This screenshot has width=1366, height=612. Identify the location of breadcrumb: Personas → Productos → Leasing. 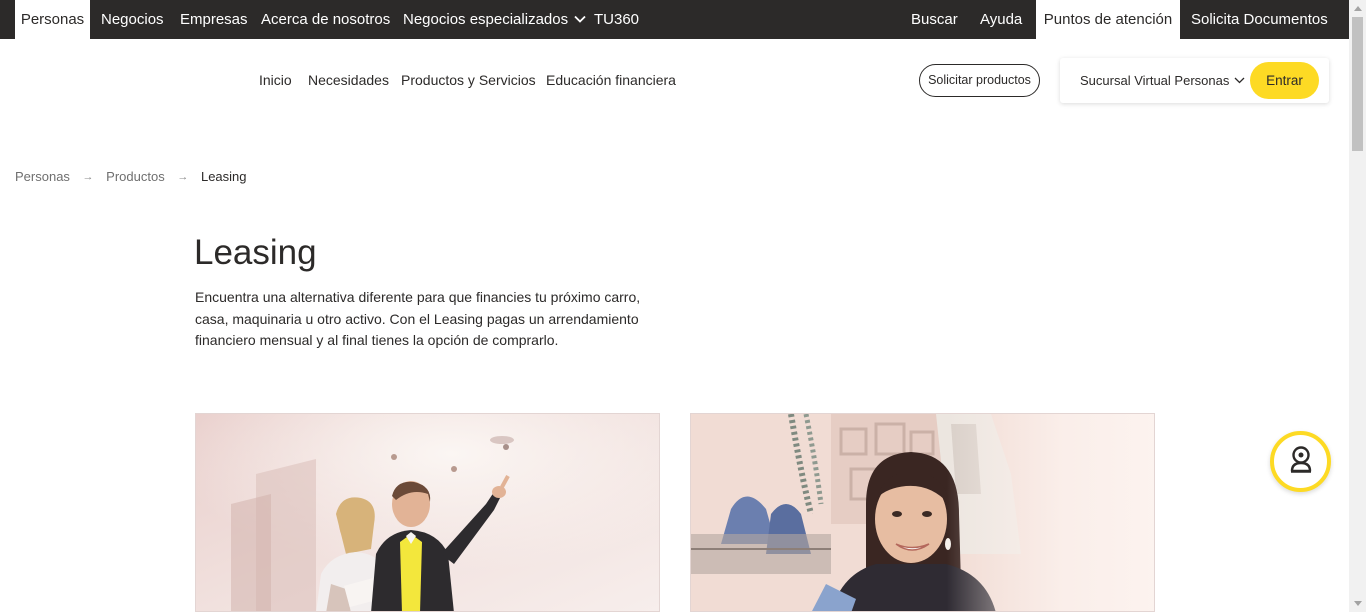
(131, 176).